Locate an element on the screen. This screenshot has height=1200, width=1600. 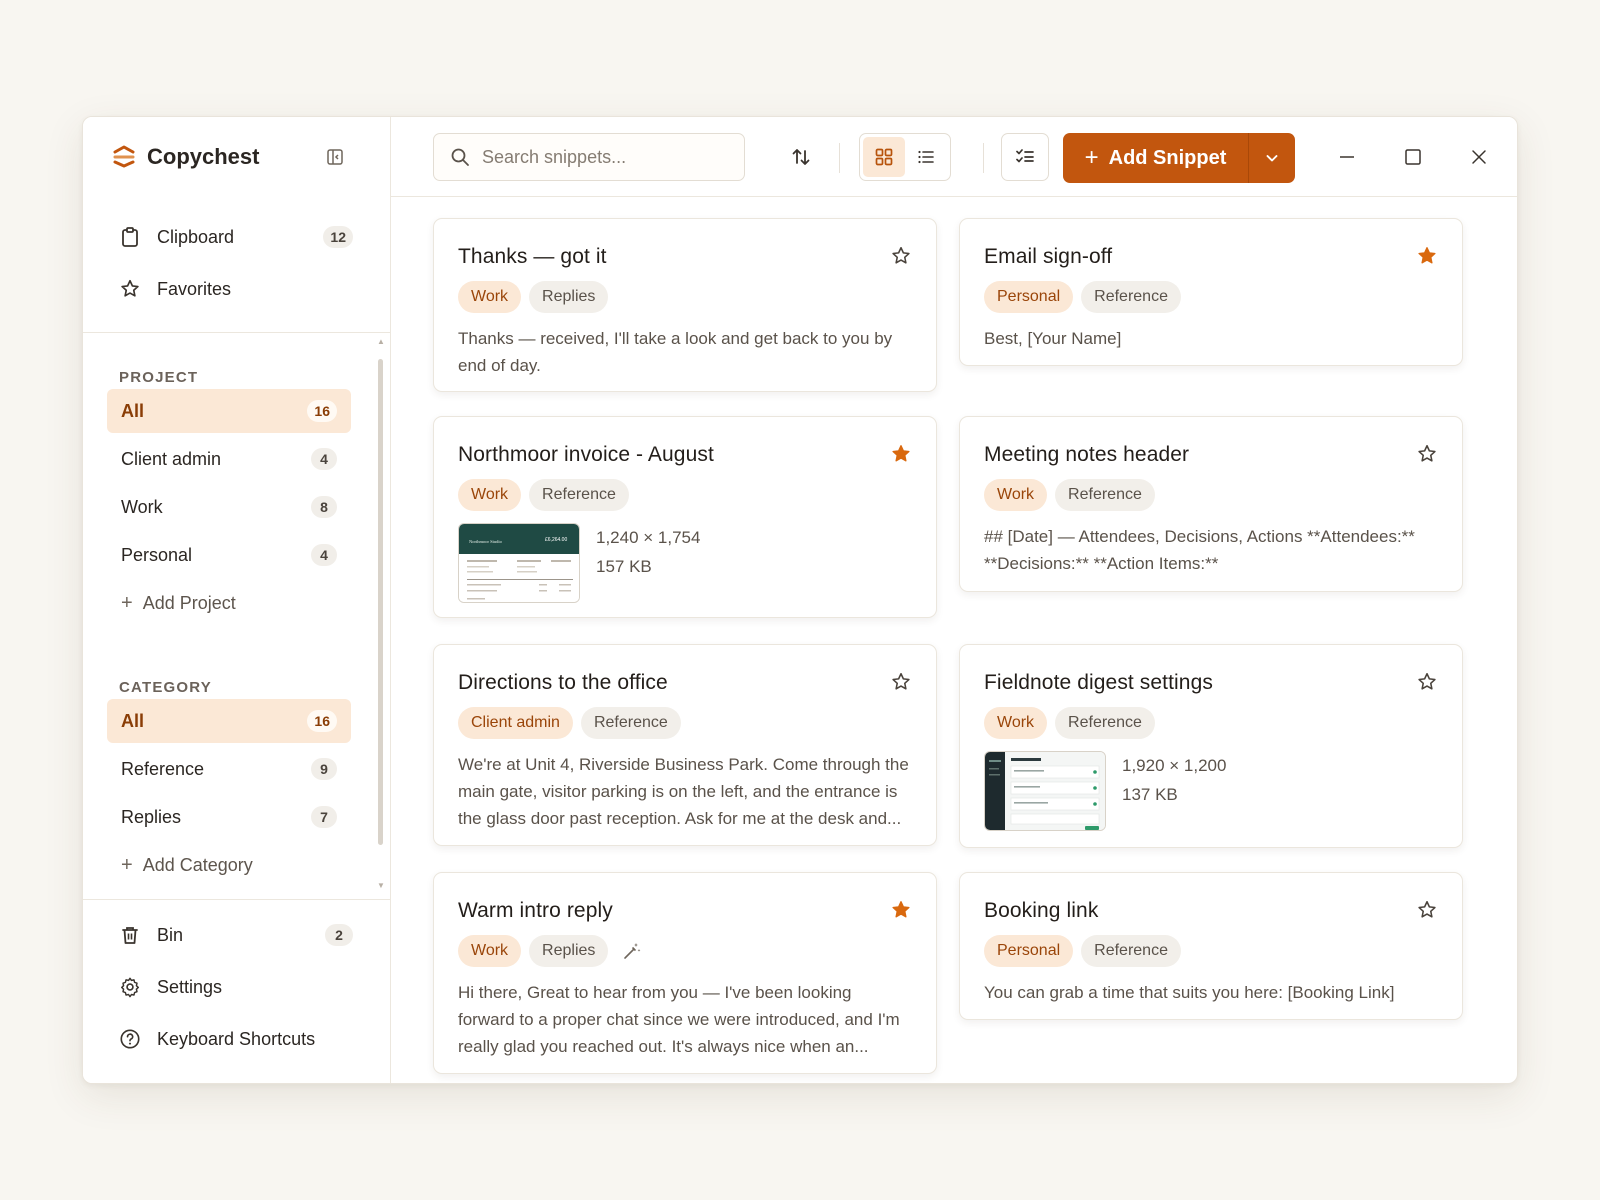
tag-list: Client admin Reference is located at coordinates (685, 723).